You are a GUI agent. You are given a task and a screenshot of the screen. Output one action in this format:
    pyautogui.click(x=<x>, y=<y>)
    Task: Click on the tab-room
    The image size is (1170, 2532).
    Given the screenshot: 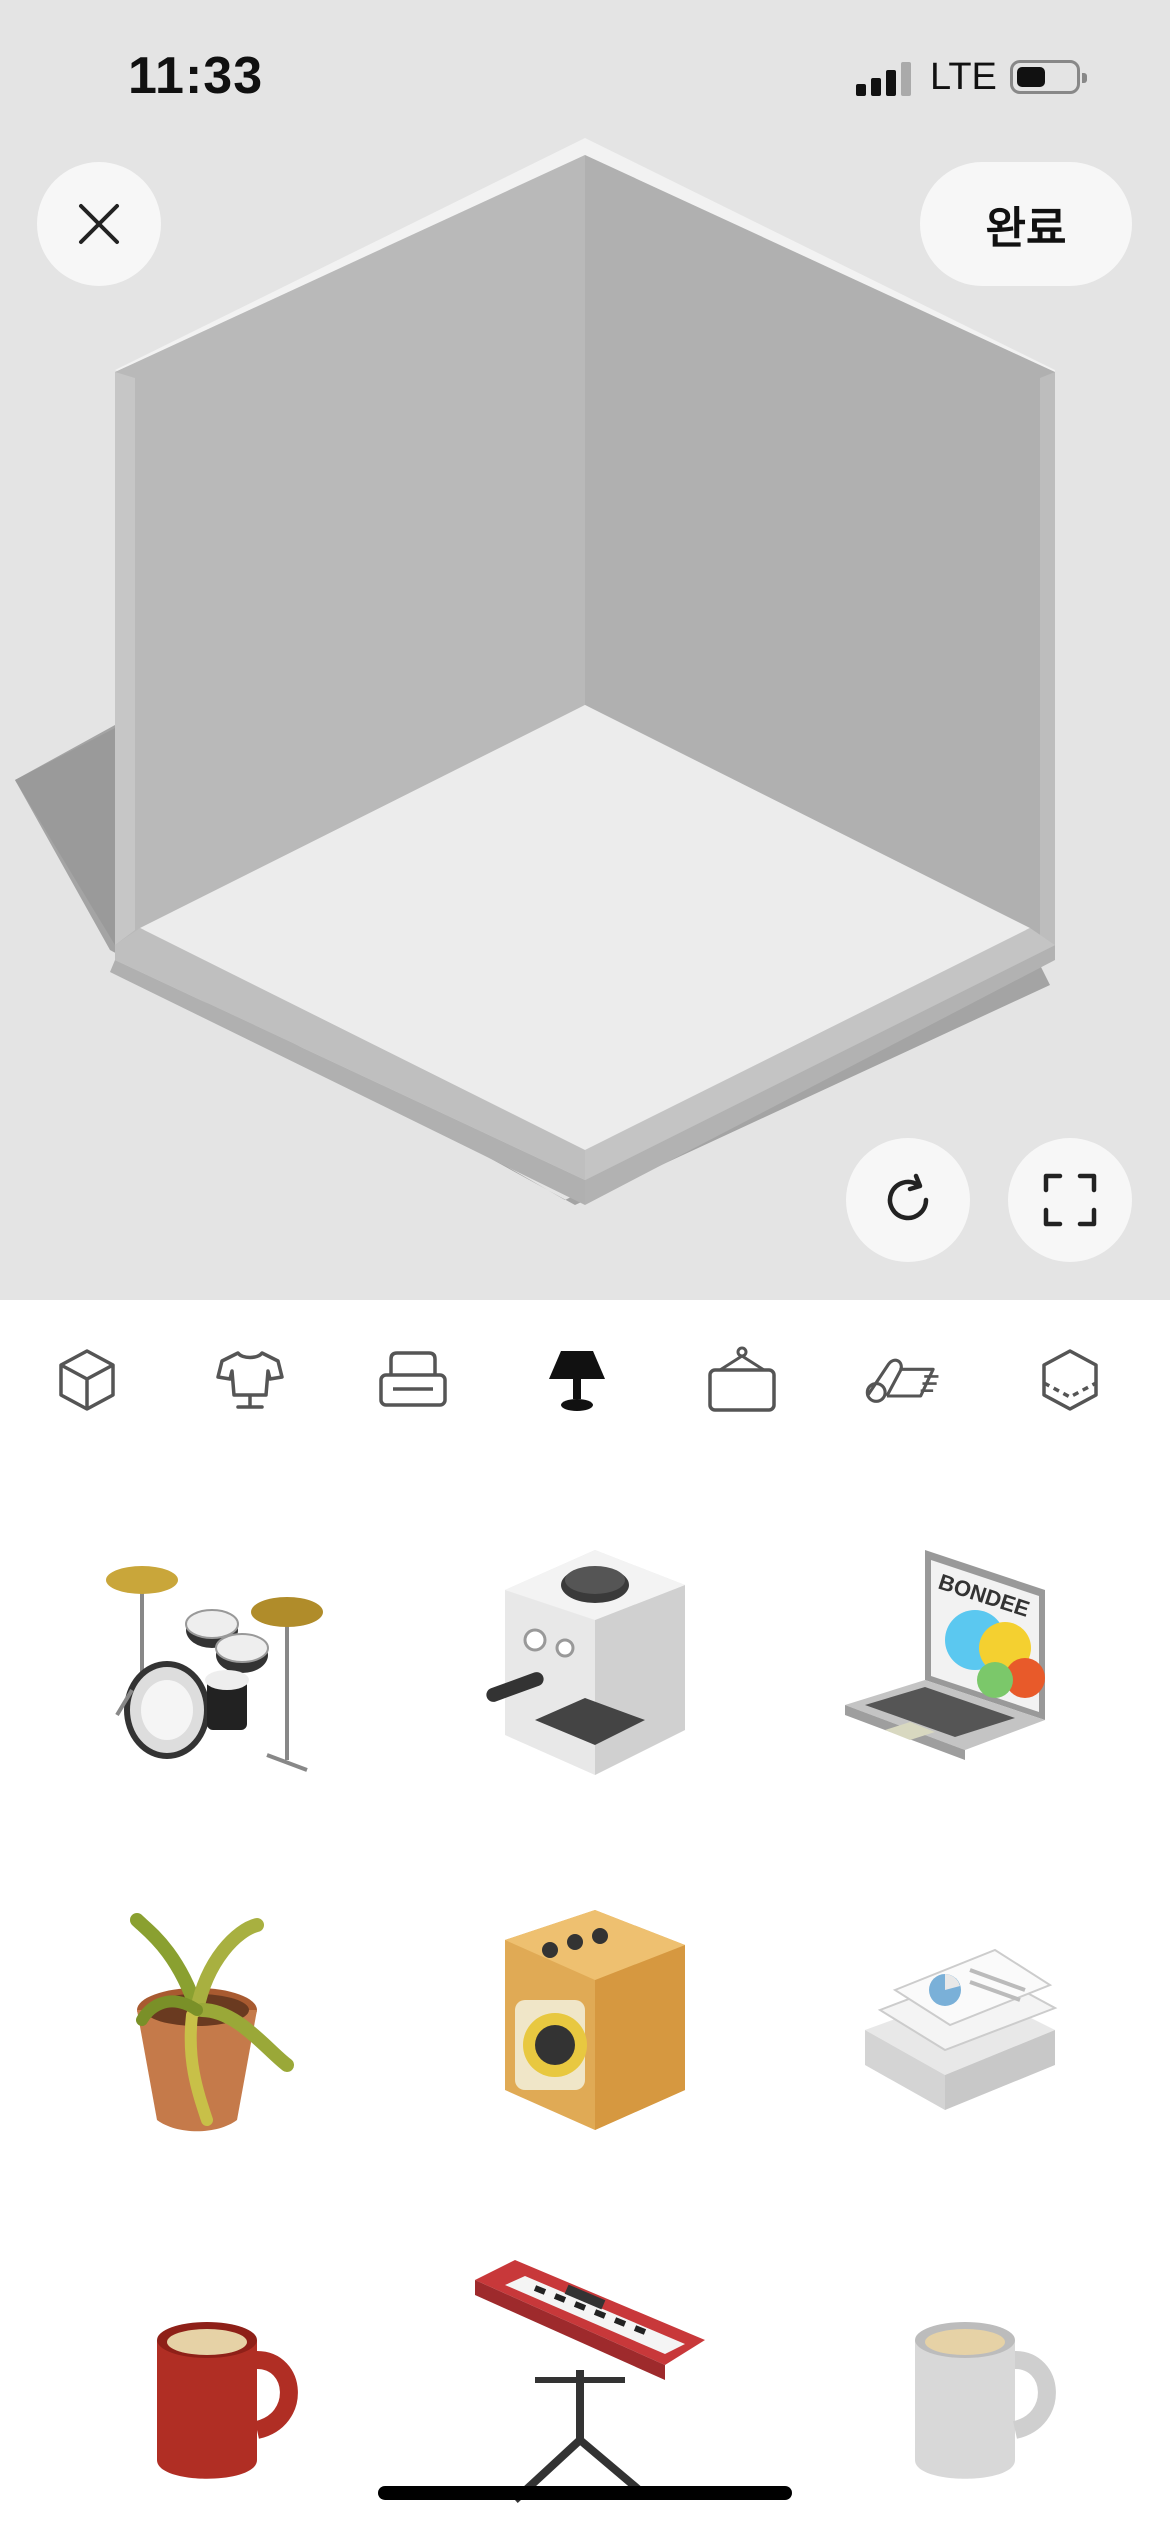 What is the action you would take?
    pyautogui.click(x=87, y=1380)
    